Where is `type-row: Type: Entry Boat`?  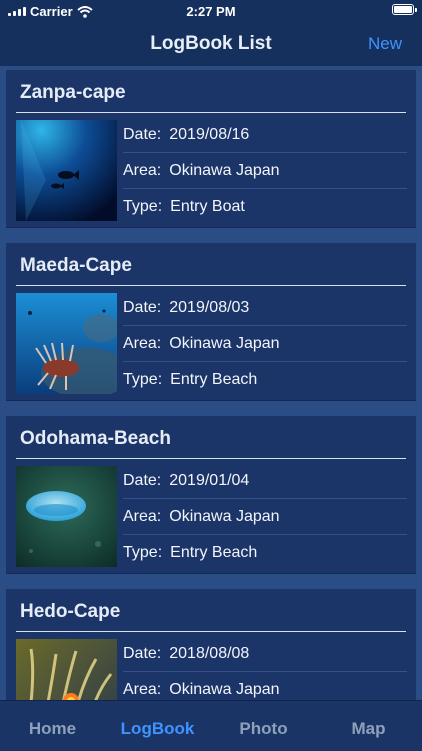 type-row: Type: Entry Boat is located at coordinates (265, 206).